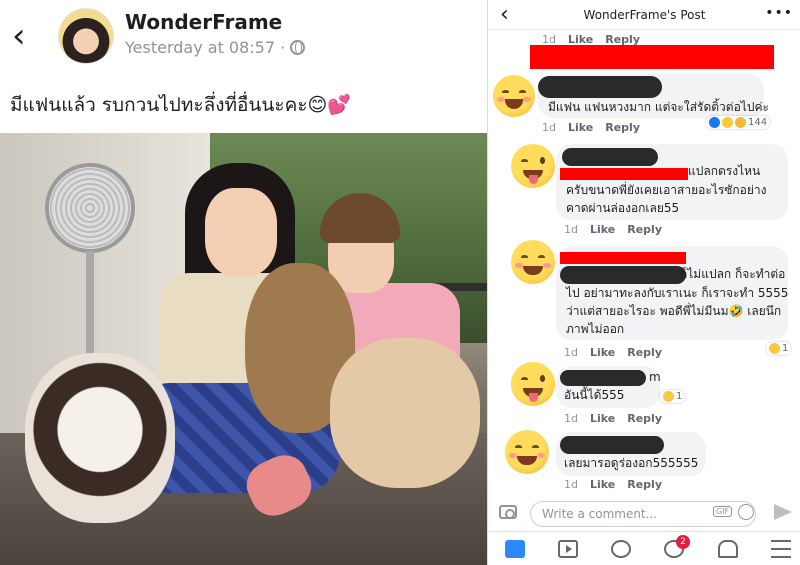  Describe the element at coordinates (655, 377) in the screenshot. I see `comment-text: m` at that location.